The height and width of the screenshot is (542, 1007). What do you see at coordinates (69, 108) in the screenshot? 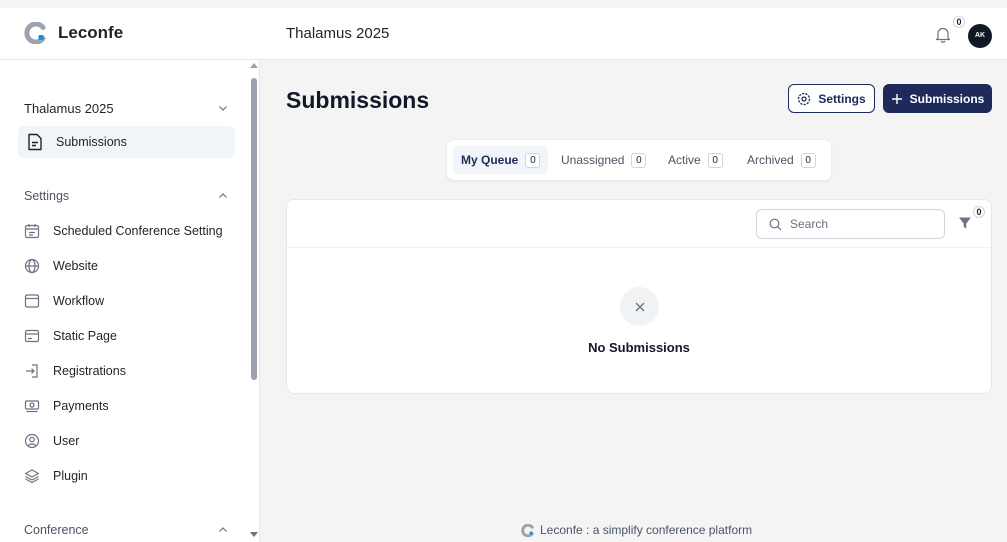
I see `conference-select-label: Thalamus 2025` at bounding box center [69, 108].